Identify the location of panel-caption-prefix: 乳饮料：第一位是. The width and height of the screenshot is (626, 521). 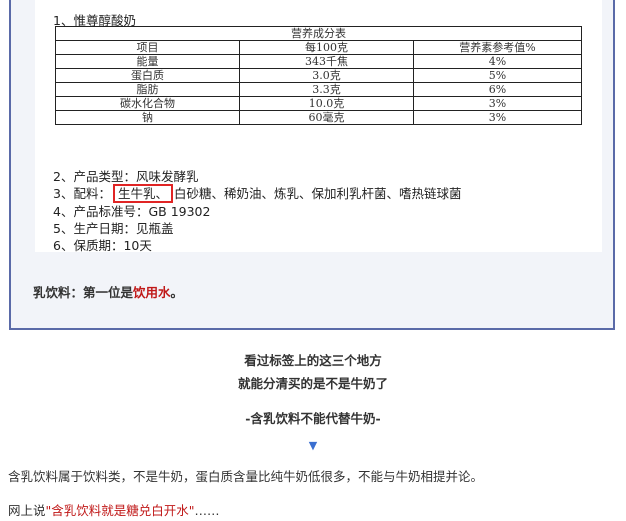
(83, 292).